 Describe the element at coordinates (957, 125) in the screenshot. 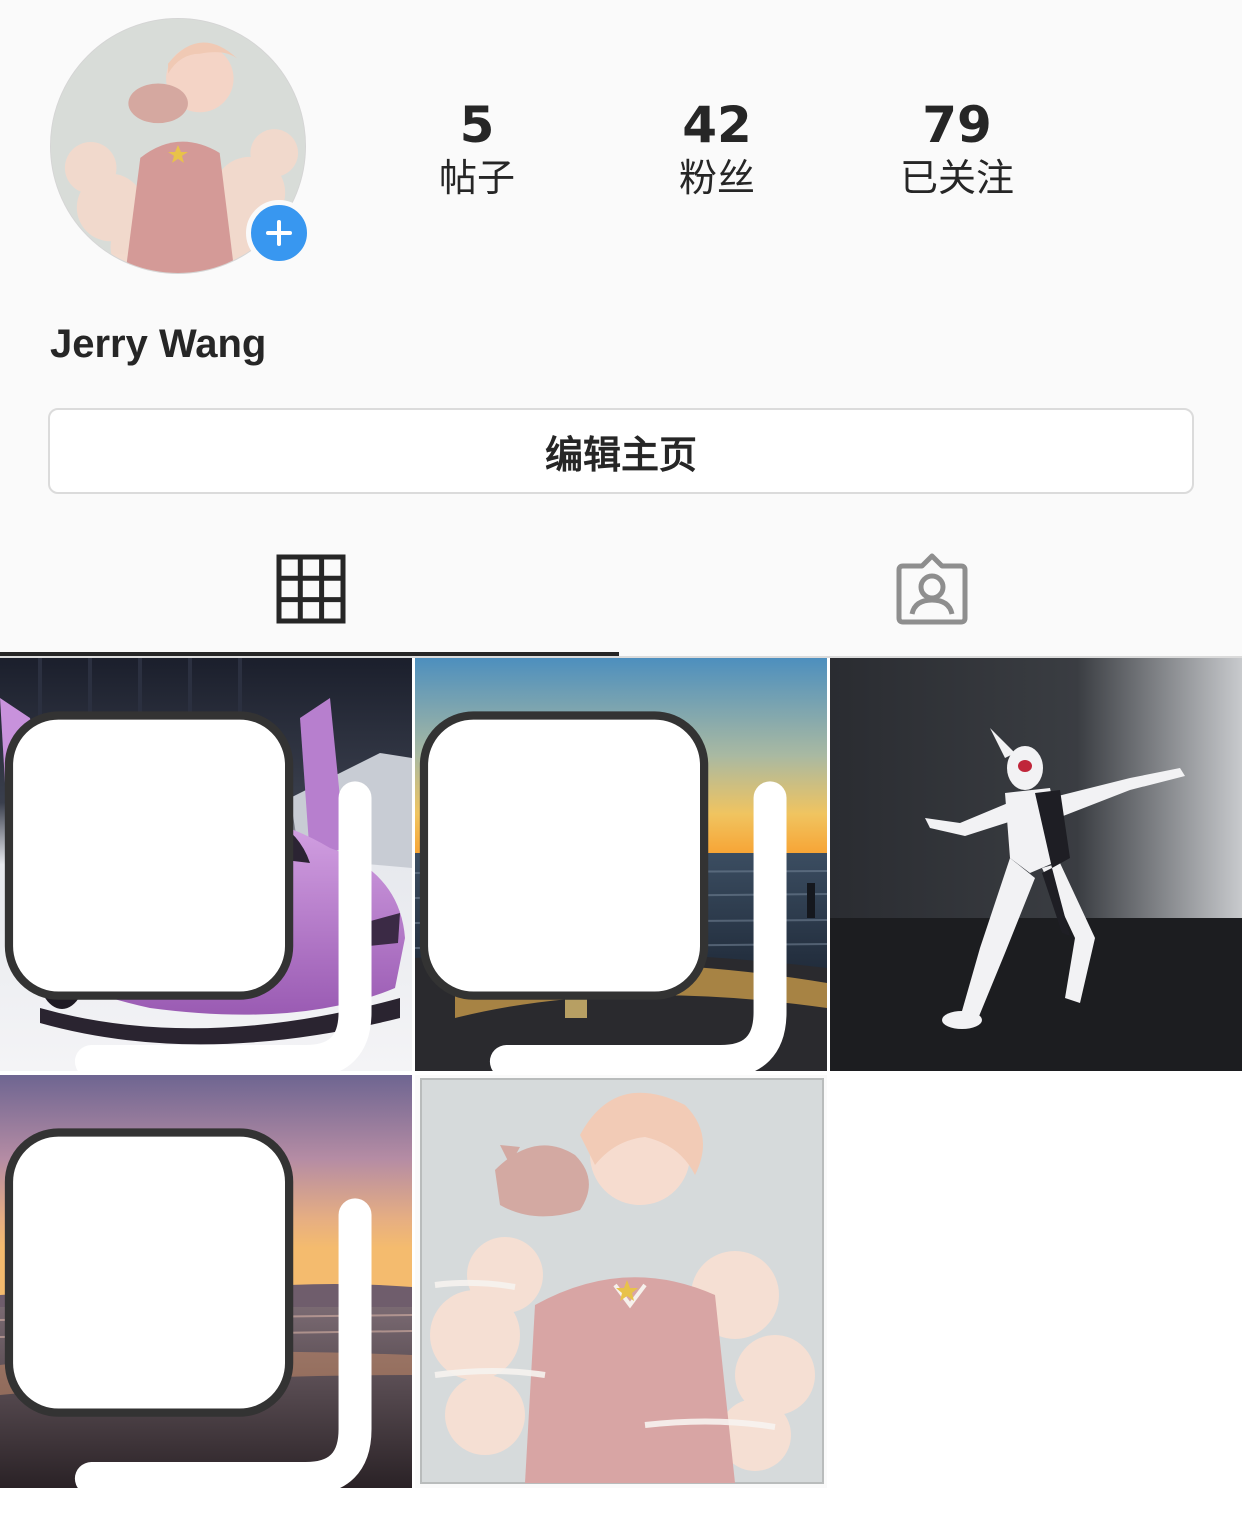

I see `stat-following-count: 79` at that location.